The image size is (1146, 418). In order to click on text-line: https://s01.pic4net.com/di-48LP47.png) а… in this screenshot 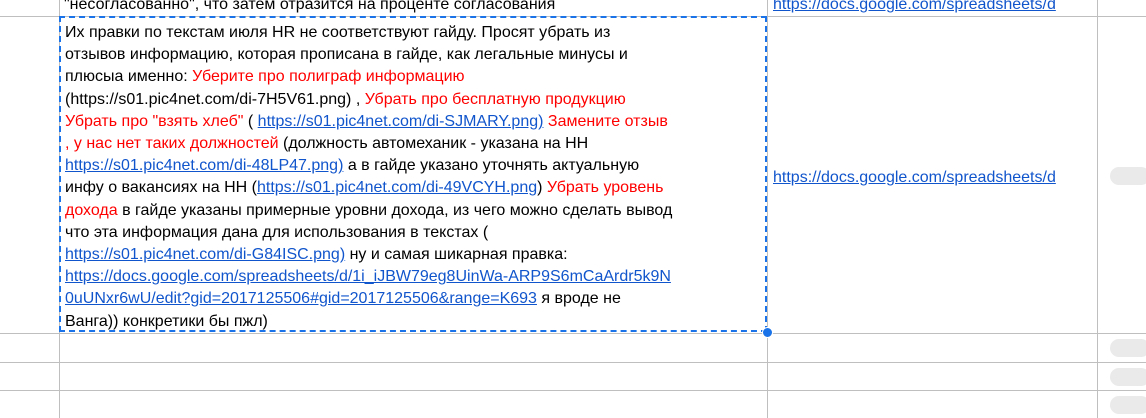, I will do `click(415, 166)`.